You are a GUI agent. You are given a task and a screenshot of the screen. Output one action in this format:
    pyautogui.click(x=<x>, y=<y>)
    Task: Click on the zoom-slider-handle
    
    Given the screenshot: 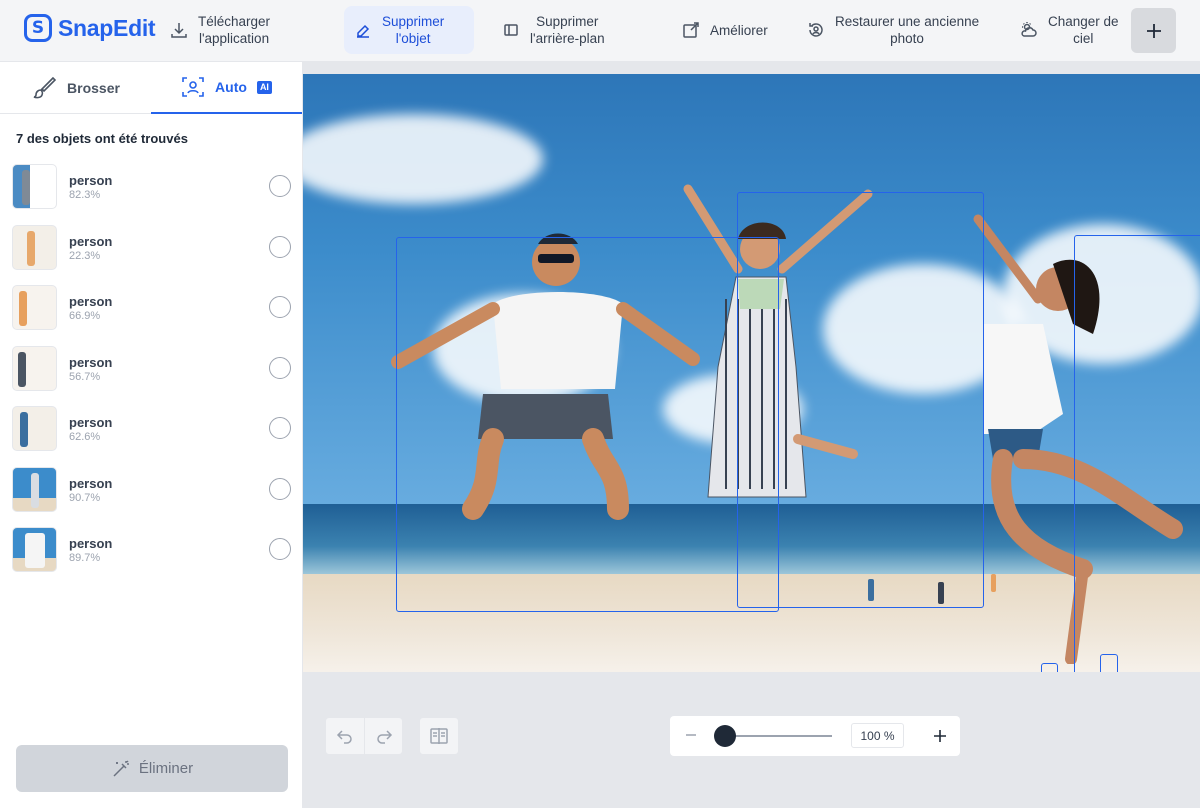 What is the action you would take?
    pyautogui.click(x=725, y=736)
    